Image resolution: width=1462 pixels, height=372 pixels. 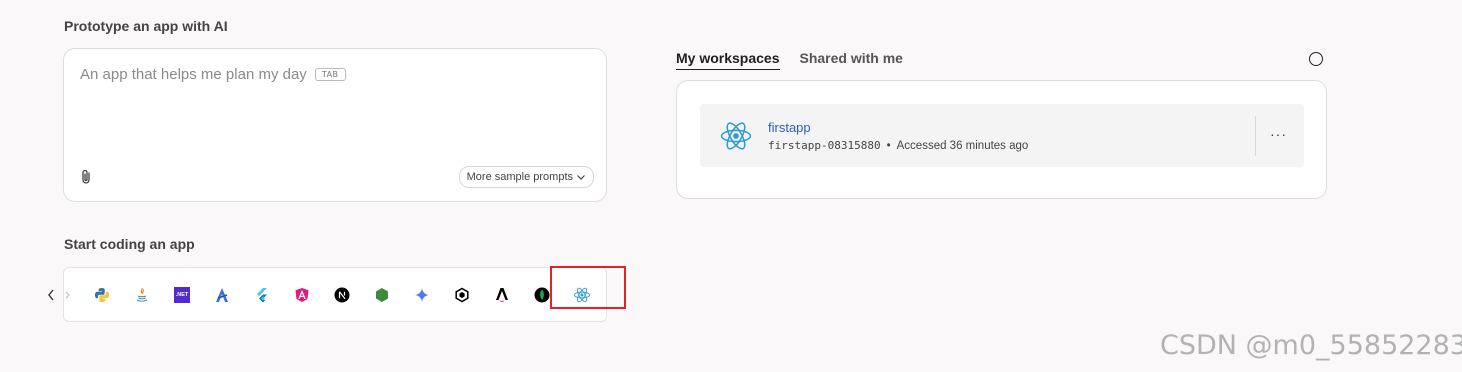 I want to click on chevron-down-icon, so click(x=581, y=177).